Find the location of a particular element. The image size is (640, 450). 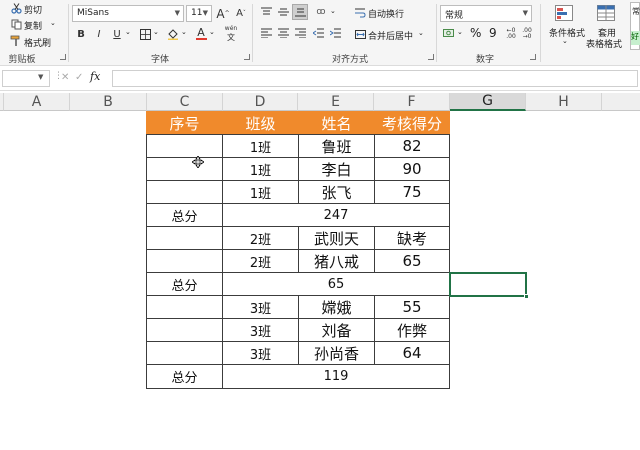

column-header-b: B is located at coordinates (108, 102).